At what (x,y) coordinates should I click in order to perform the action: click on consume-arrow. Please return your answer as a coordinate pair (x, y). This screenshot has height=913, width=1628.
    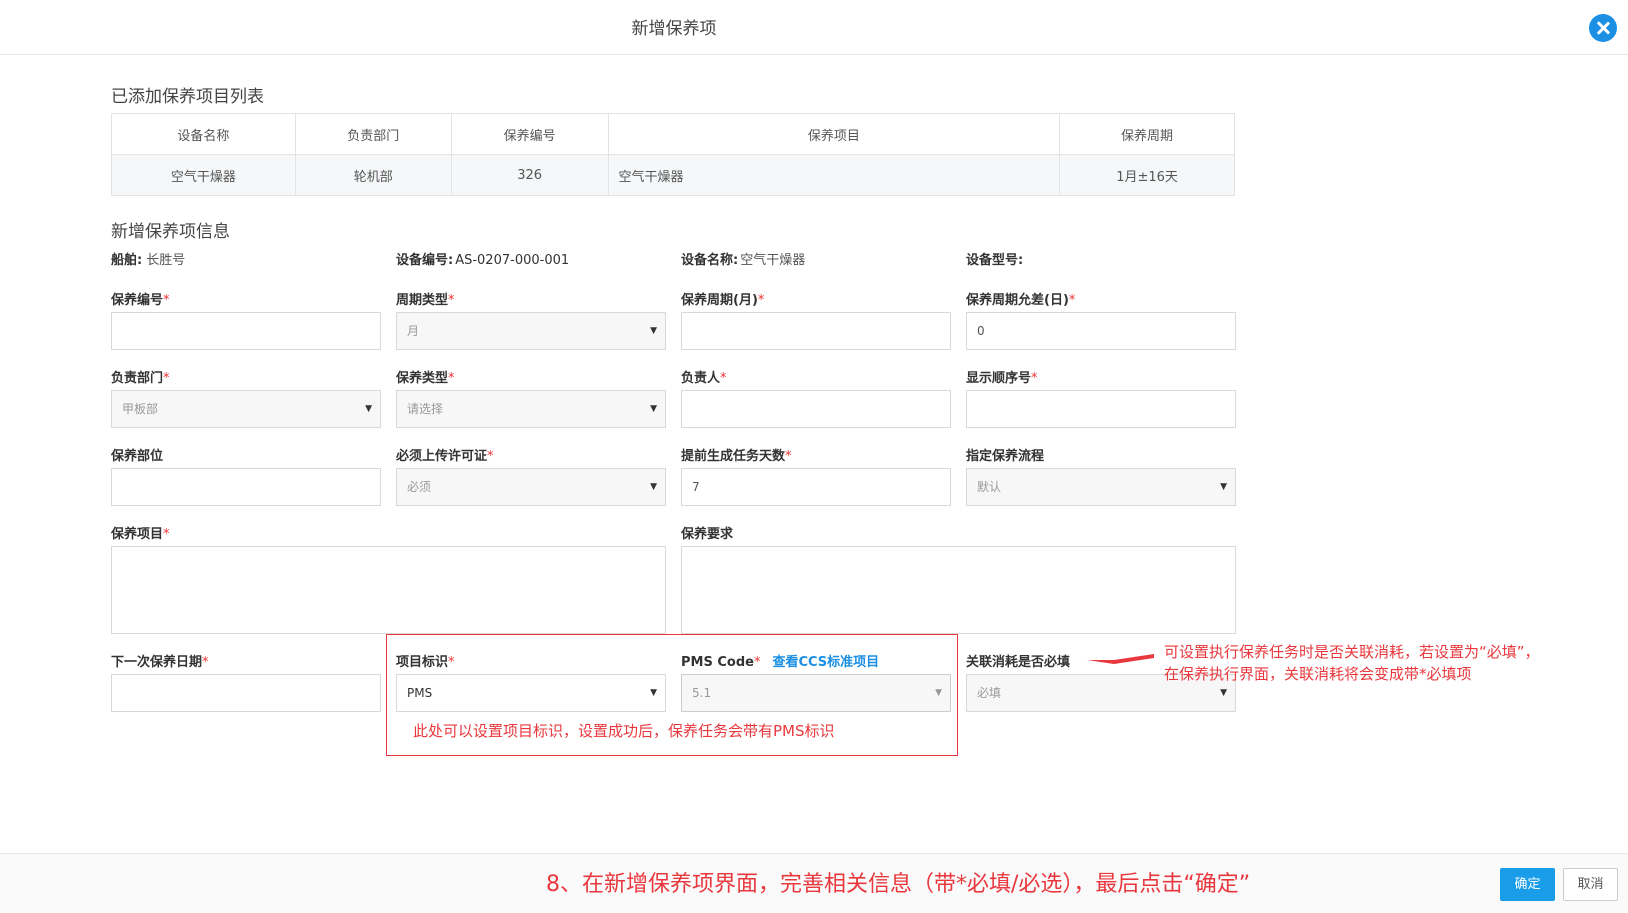
    Looking at the image, I should click on (1120, 659).